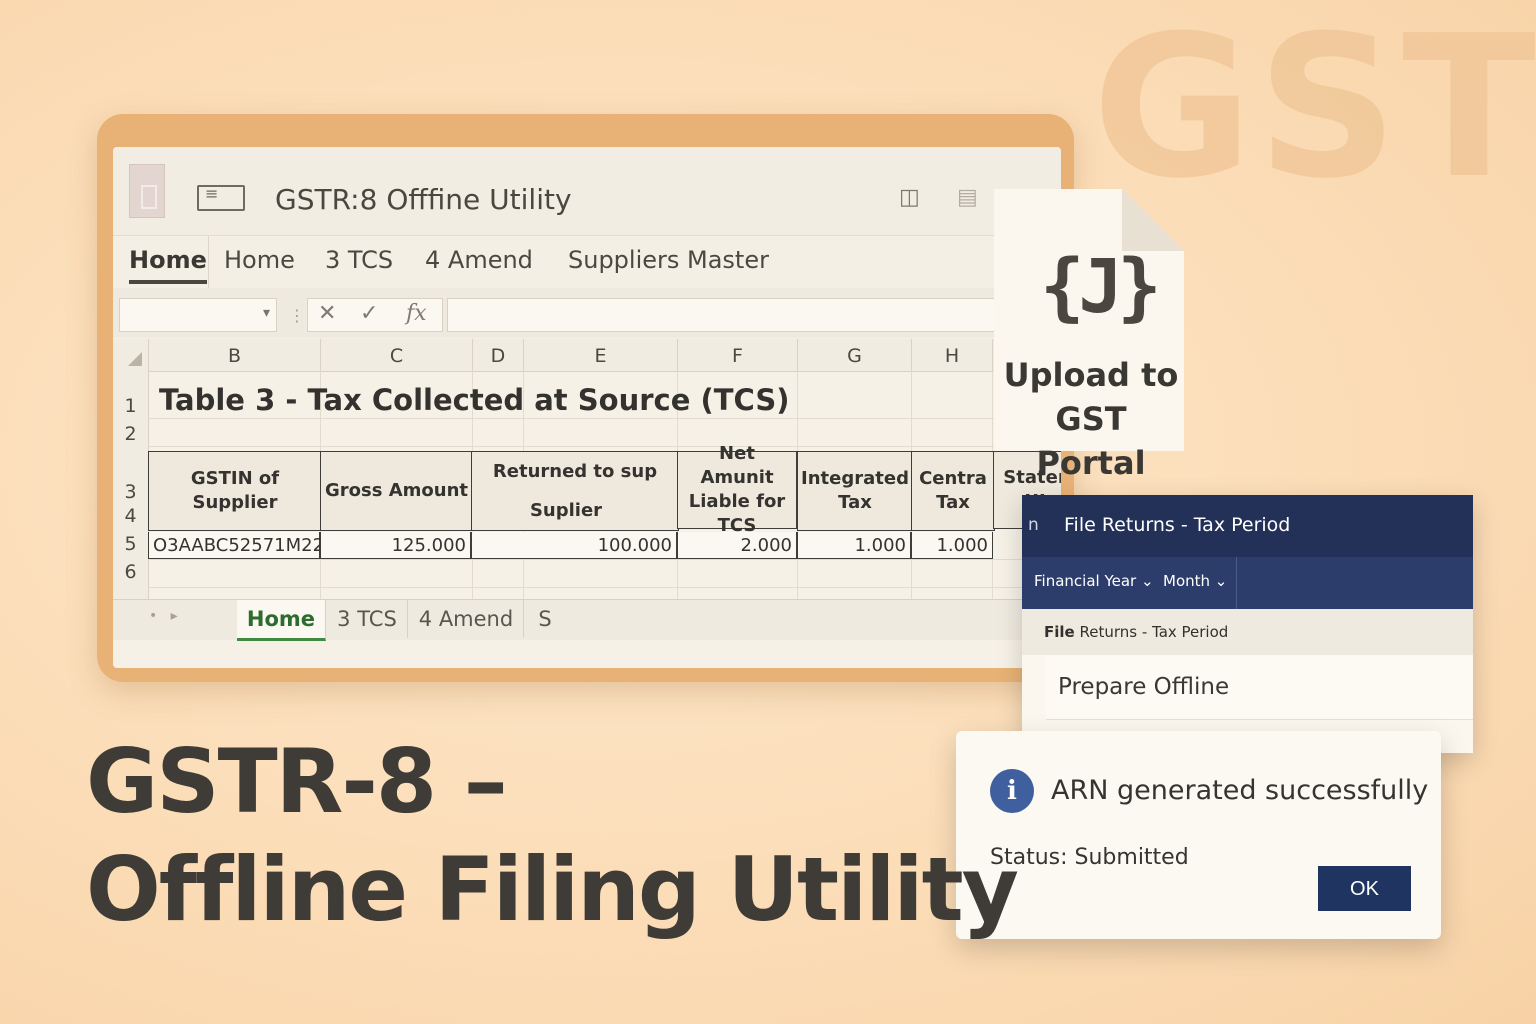 This screenshot has height=1024, width=1536. I want to click on ribbon-divider, so click(208, 262).